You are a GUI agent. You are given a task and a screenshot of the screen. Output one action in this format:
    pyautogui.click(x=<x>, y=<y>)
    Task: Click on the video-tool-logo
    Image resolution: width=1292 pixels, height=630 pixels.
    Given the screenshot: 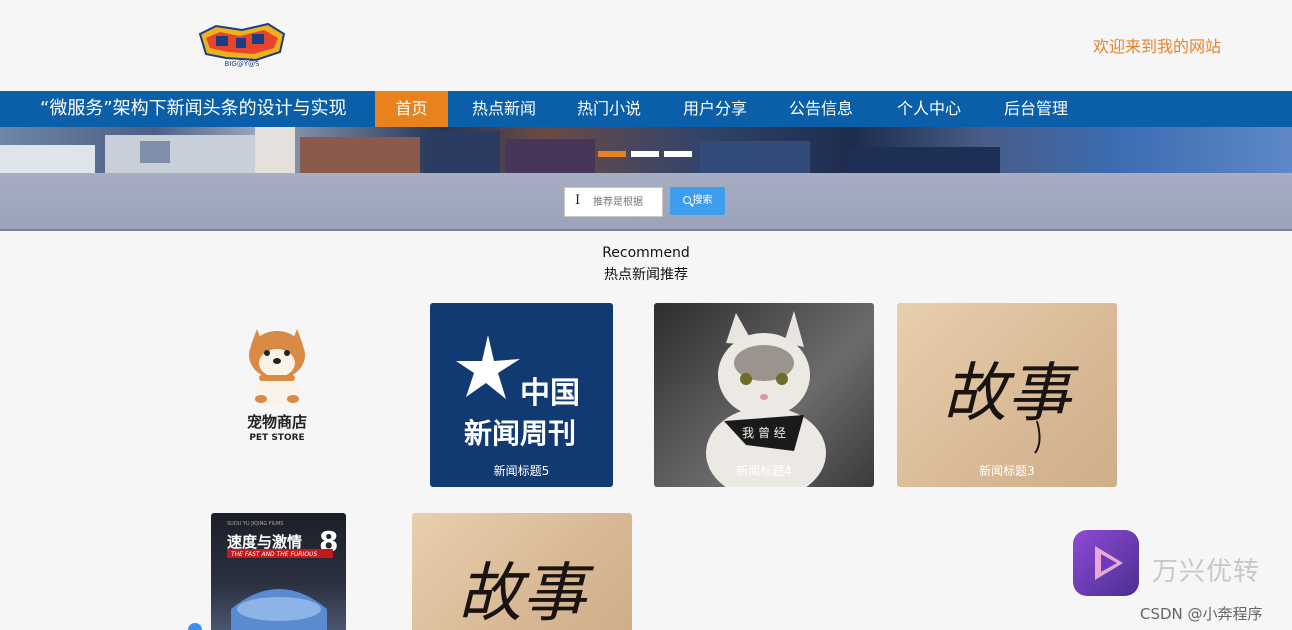 What is the action you would take?
    pyautogui.click(x=1106, y=563)
    